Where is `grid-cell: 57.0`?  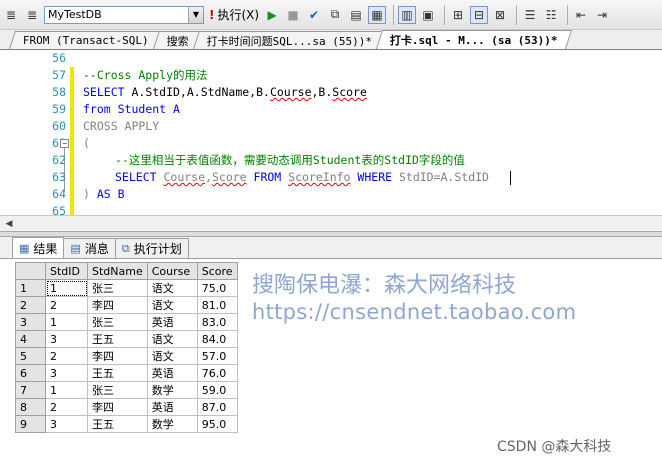 grid-cell: 57.0 is located at coordinates (217, 356).